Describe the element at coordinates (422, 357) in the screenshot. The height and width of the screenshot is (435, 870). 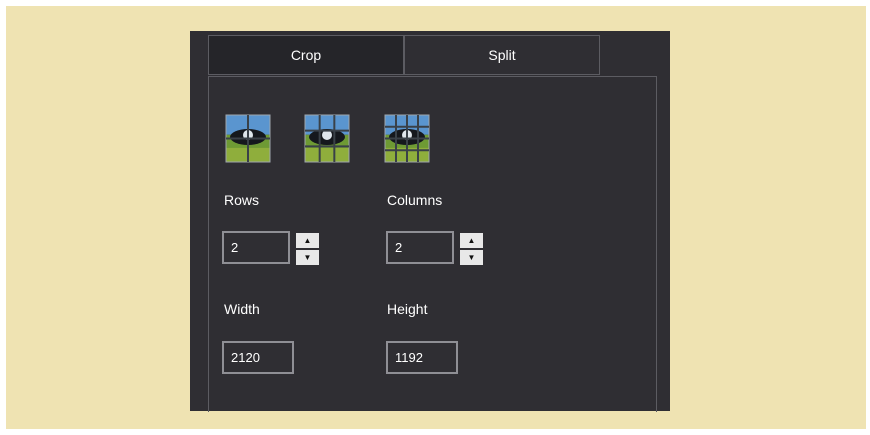
I see `height-input: 1192` at that location.